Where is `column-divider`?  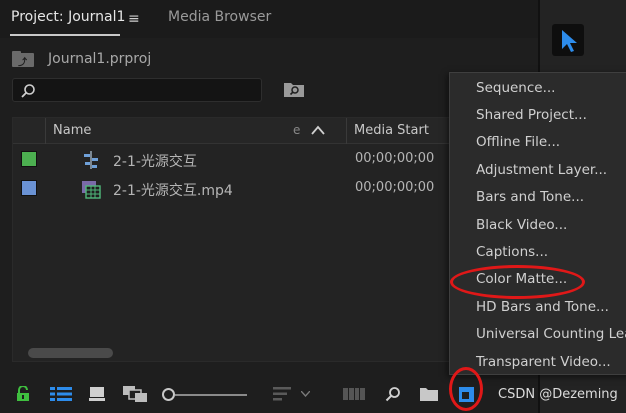
column-divider is located at coordinates (346, 131).